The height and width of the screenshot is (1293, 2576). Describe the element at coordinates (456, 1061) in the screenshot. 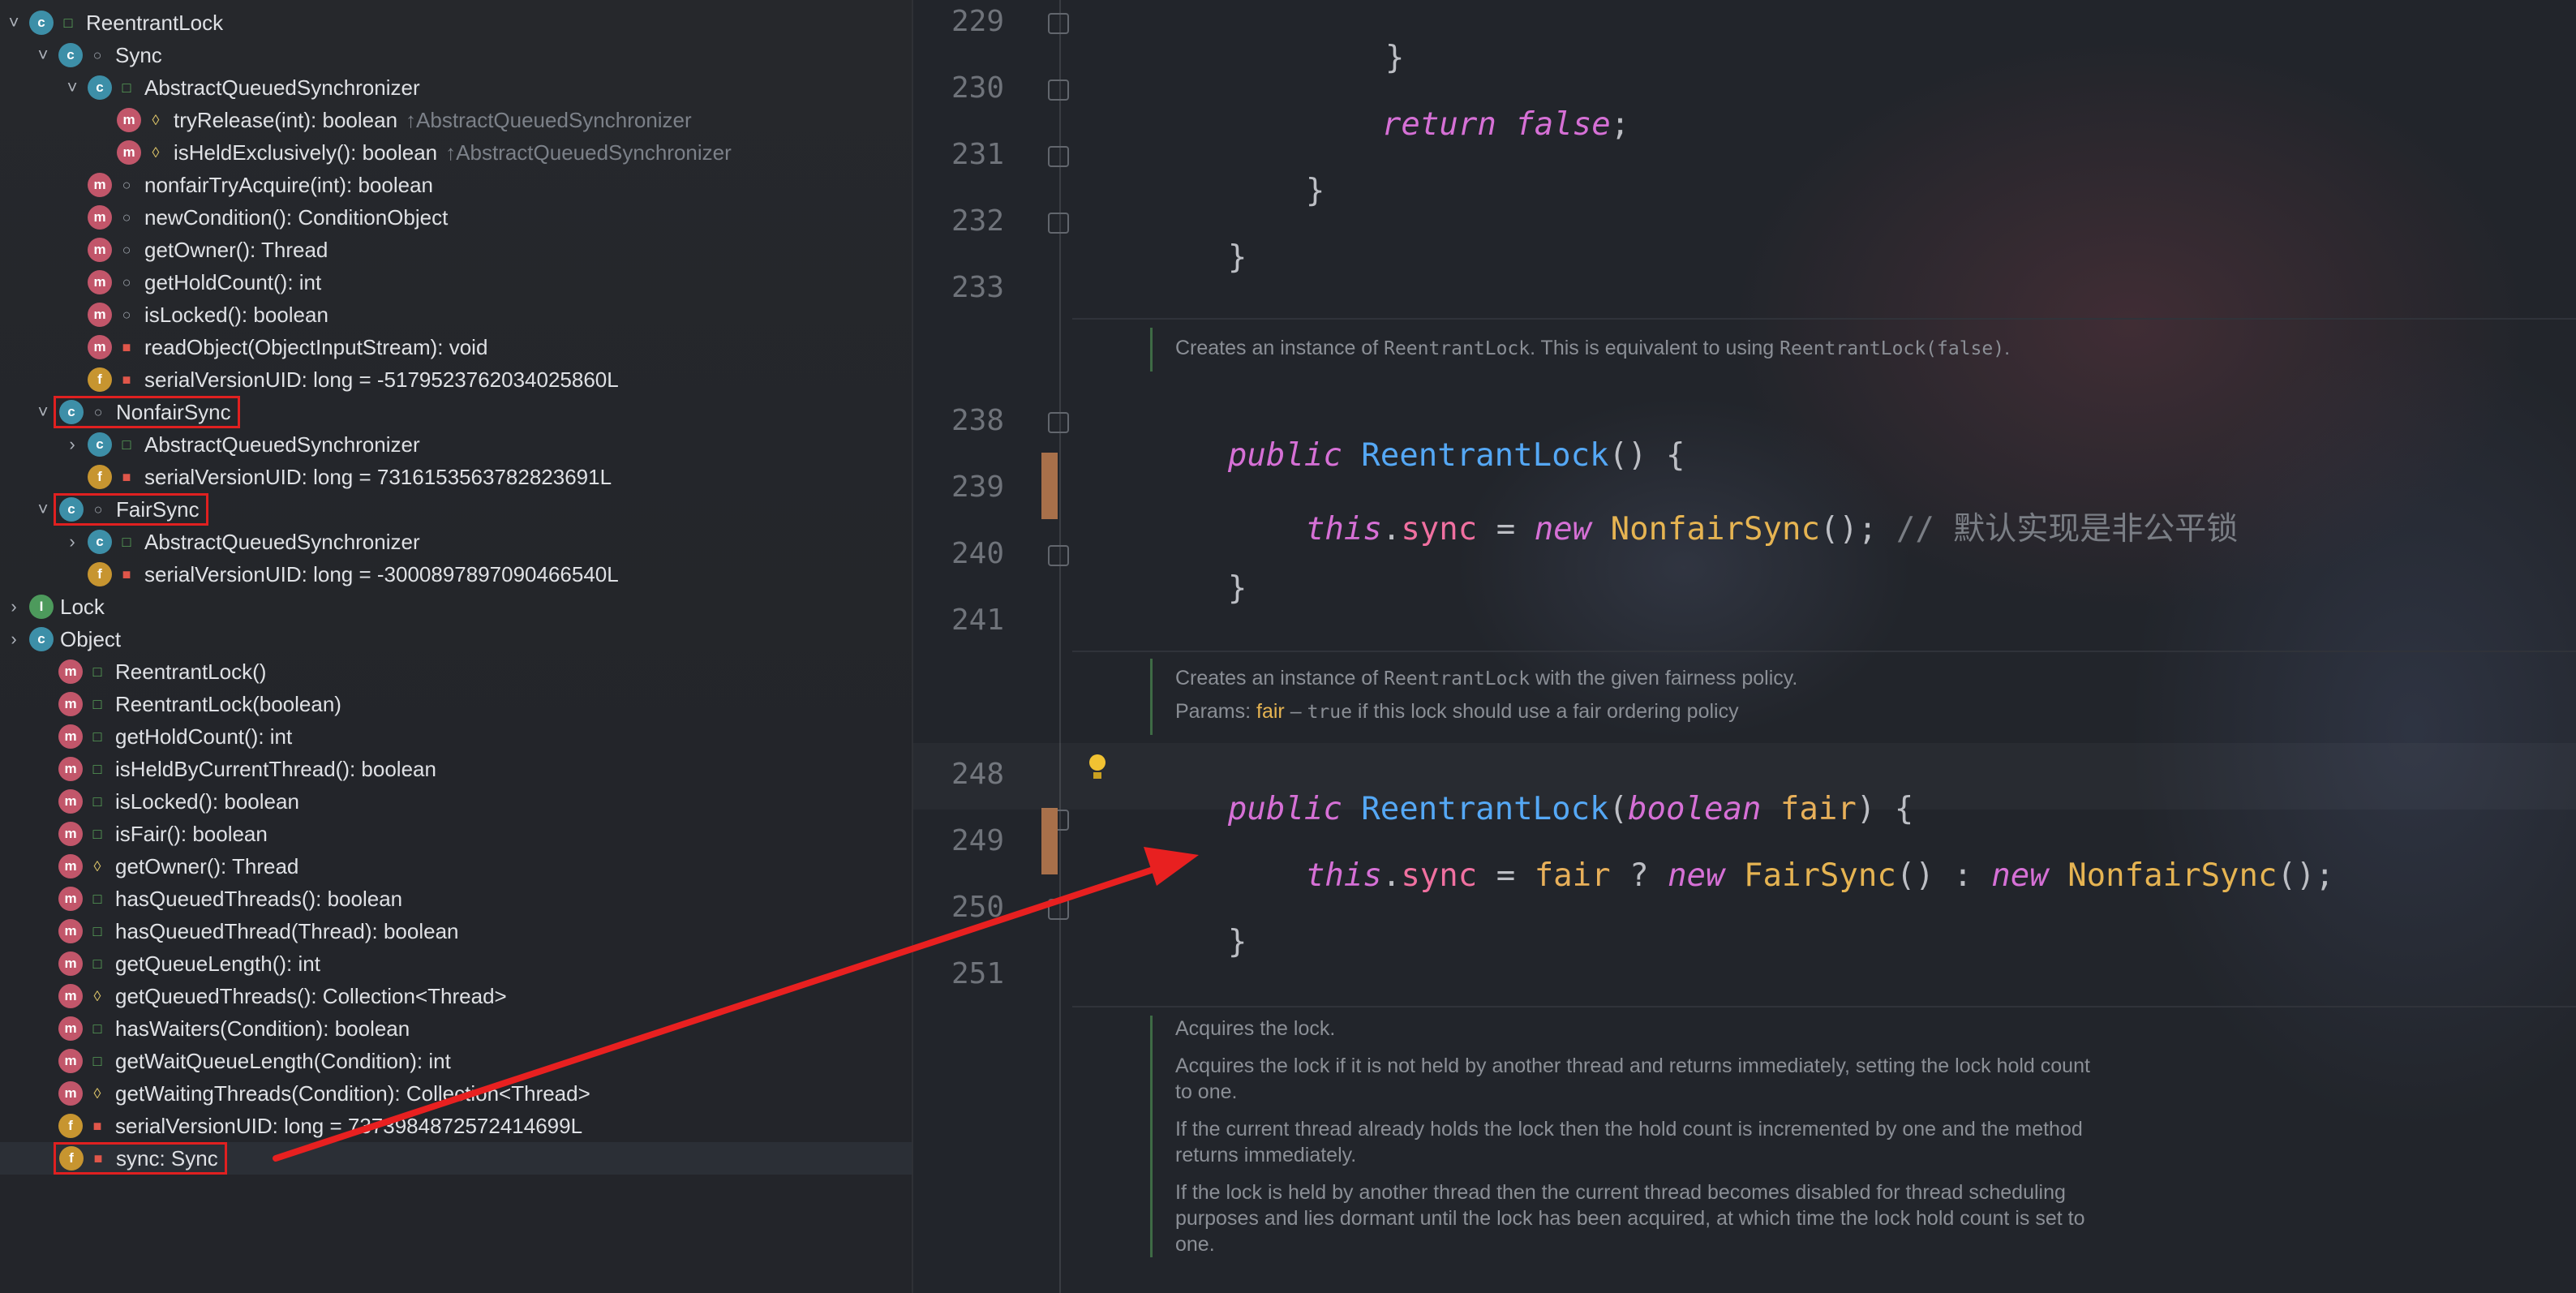

I see `structure-tree-item: m □ getWaitQueueLength(Condition): int` at that location.